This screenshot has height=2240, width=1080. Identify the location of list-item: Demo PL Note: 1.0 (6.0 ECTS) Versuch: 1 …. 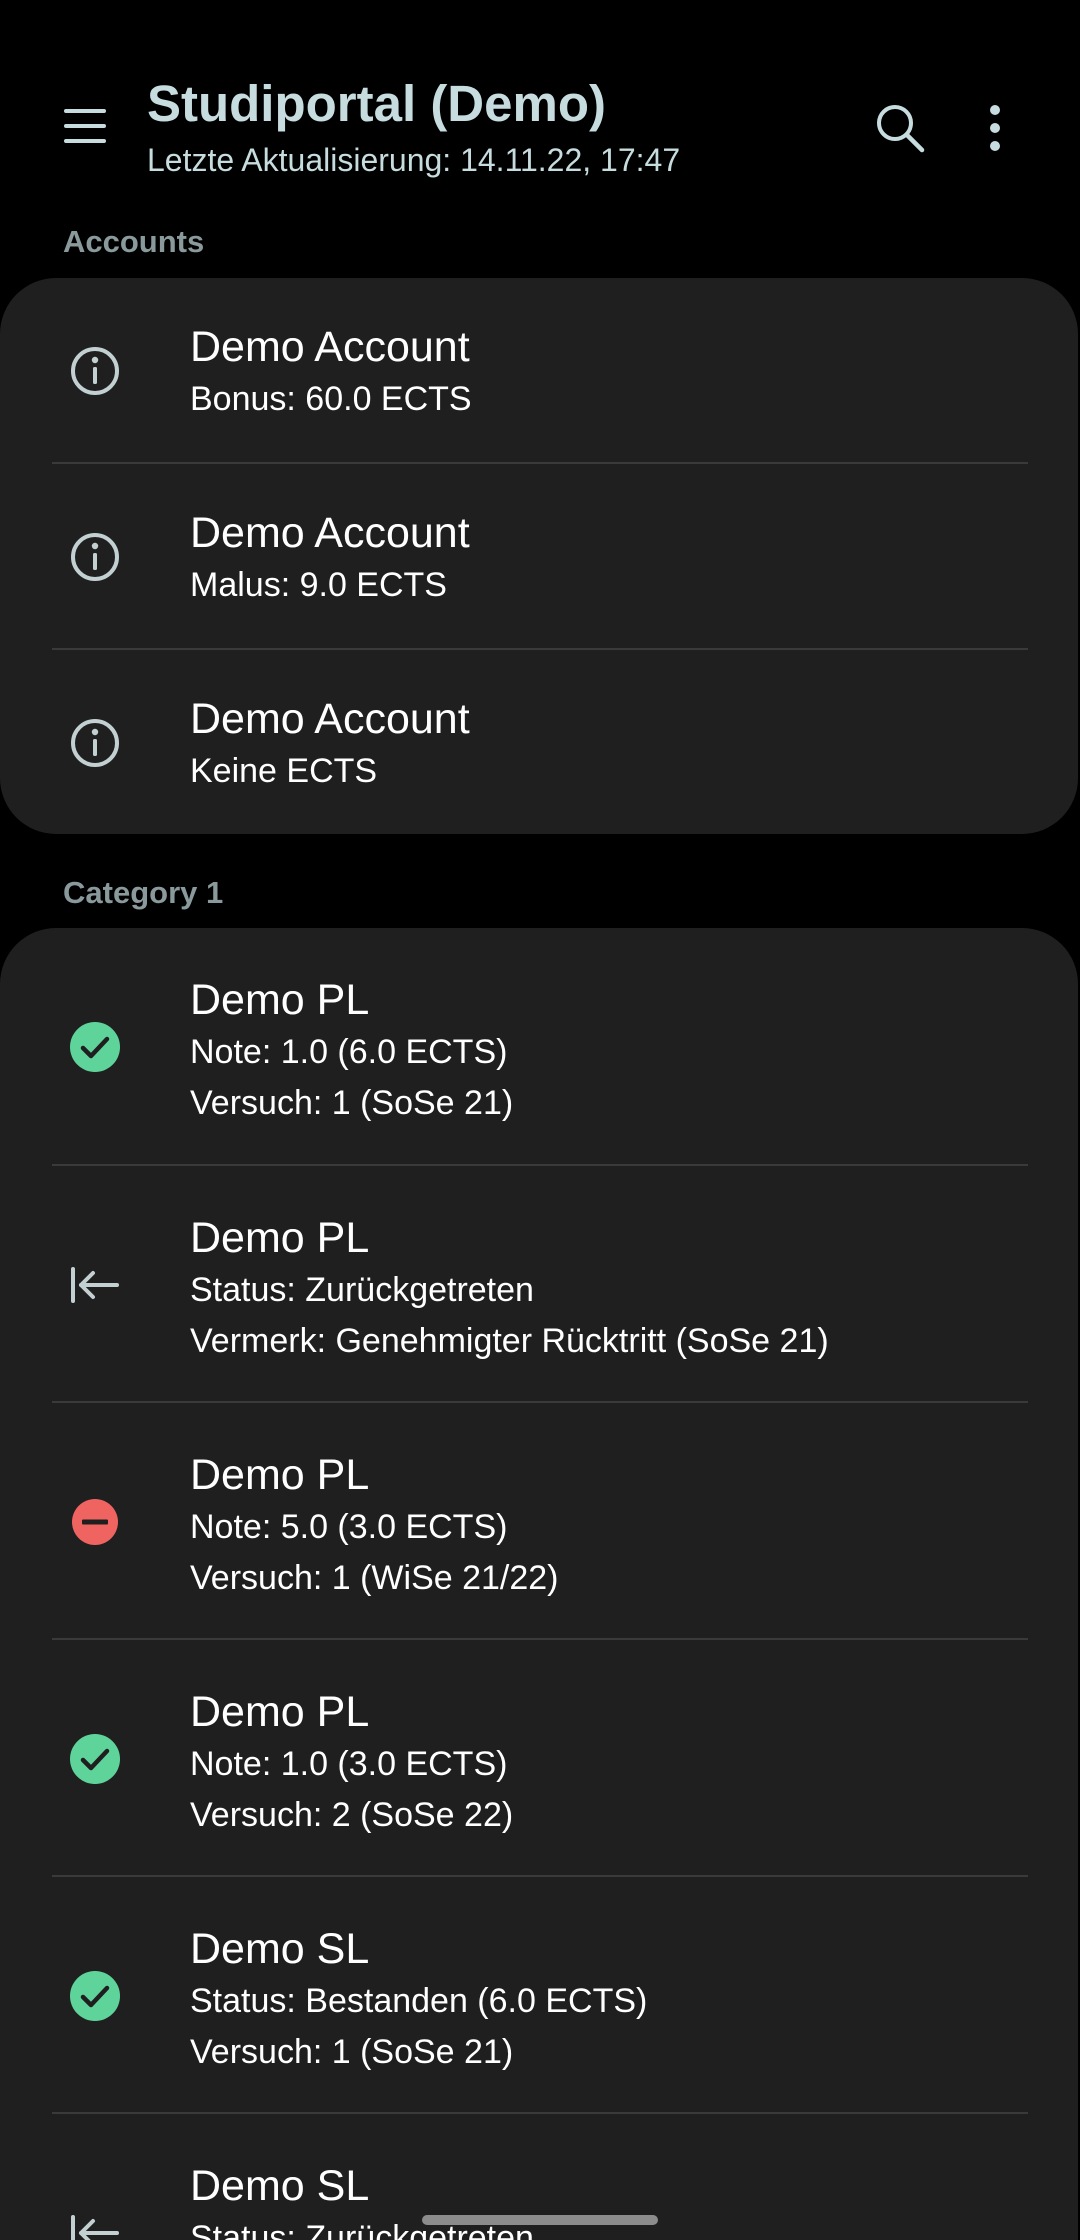
(539, 1047).